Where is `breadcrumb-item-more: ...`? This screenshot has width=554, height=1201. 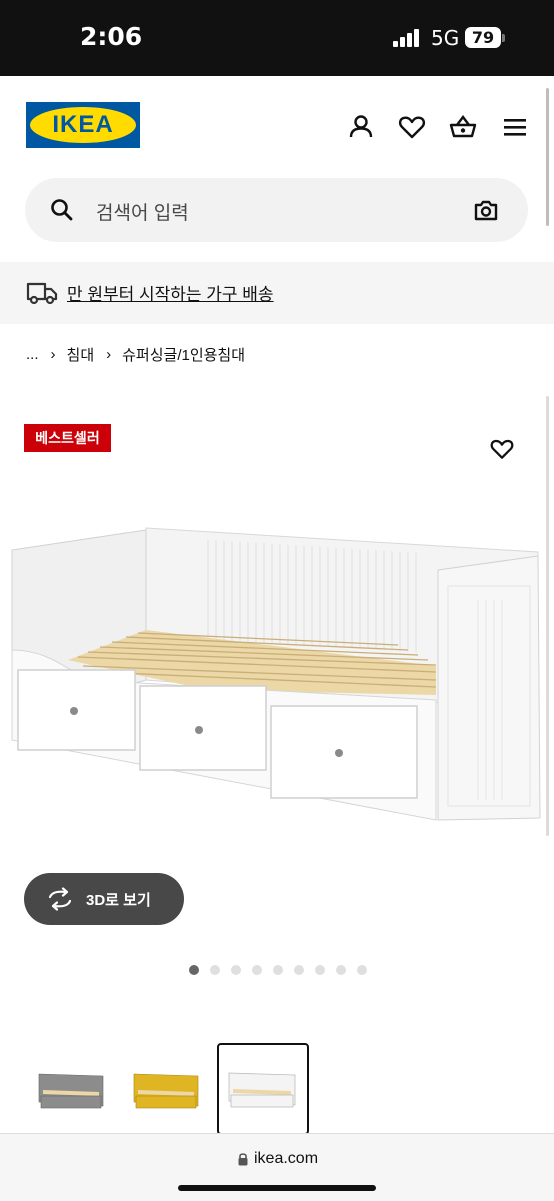 breadcrumb-item-more: ... is located at coordinates (32, 354).